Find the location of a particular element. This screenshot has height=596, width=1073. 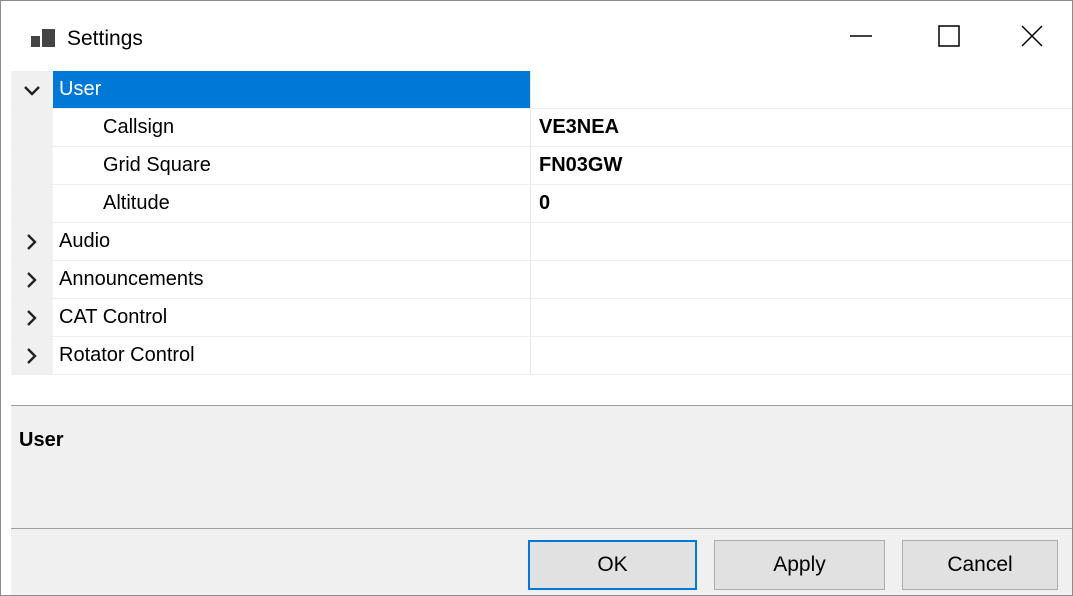

property-name: Announcements is located at coordinates (131, 279).